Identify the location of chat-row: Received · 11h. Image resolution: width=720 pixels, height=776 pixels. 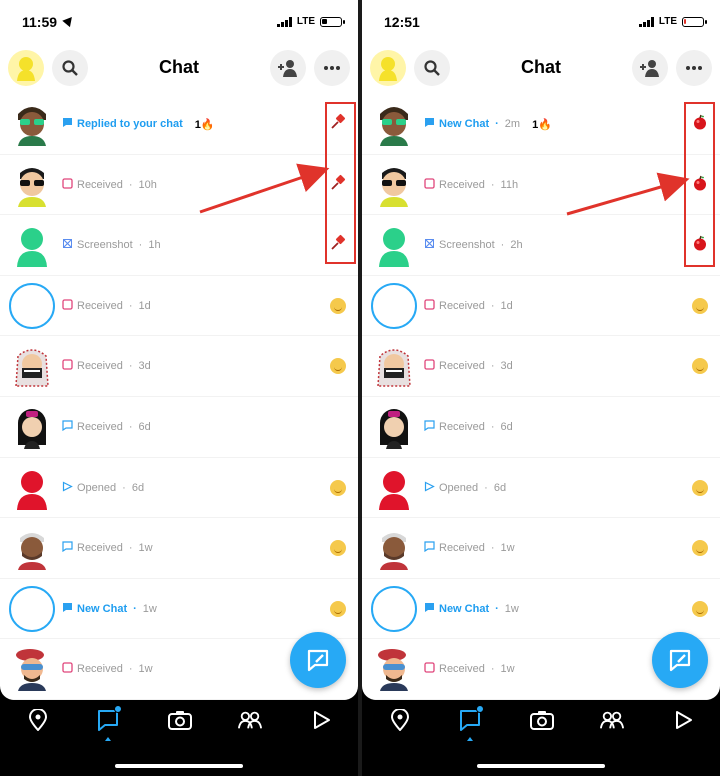
(541, 185).